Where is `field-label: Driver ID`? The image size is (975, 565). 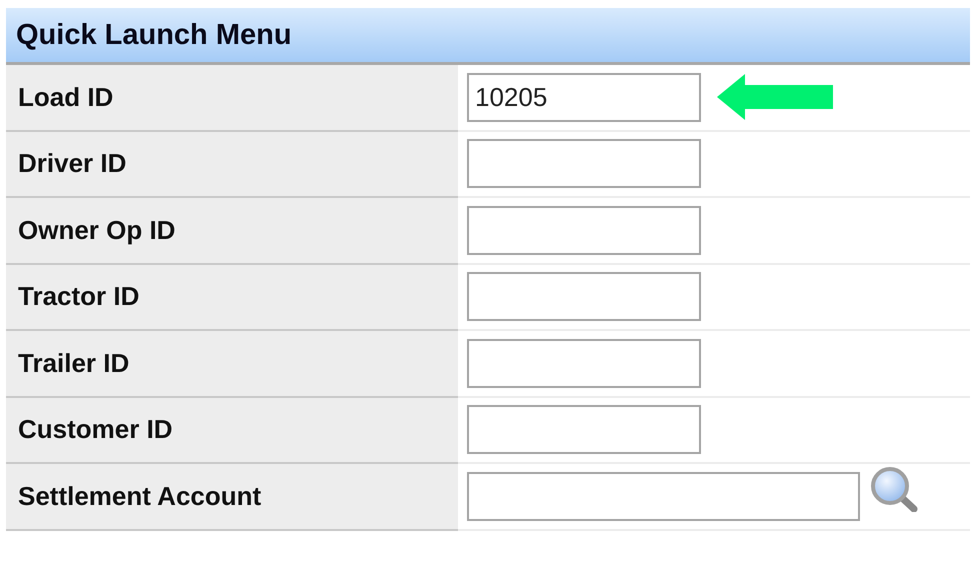
field-label: Driver ID is located at coordinates (72, 164).